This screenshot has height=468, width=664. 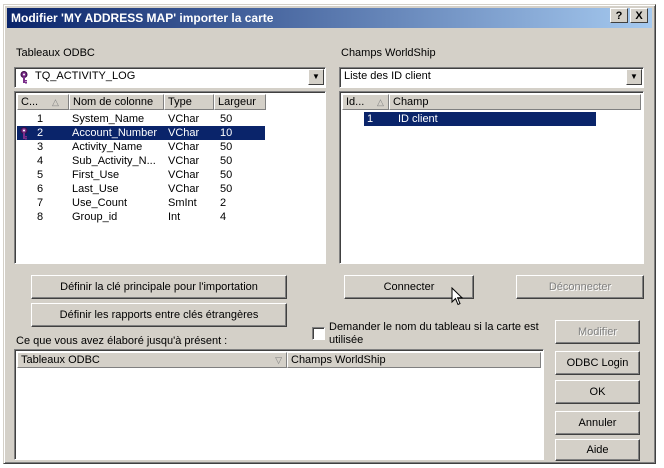 What do you see at coordinates (141, 175) in the screenshot?
I see `table-row: 5 First_Use VChar 50` at bounding box center [141, 175].